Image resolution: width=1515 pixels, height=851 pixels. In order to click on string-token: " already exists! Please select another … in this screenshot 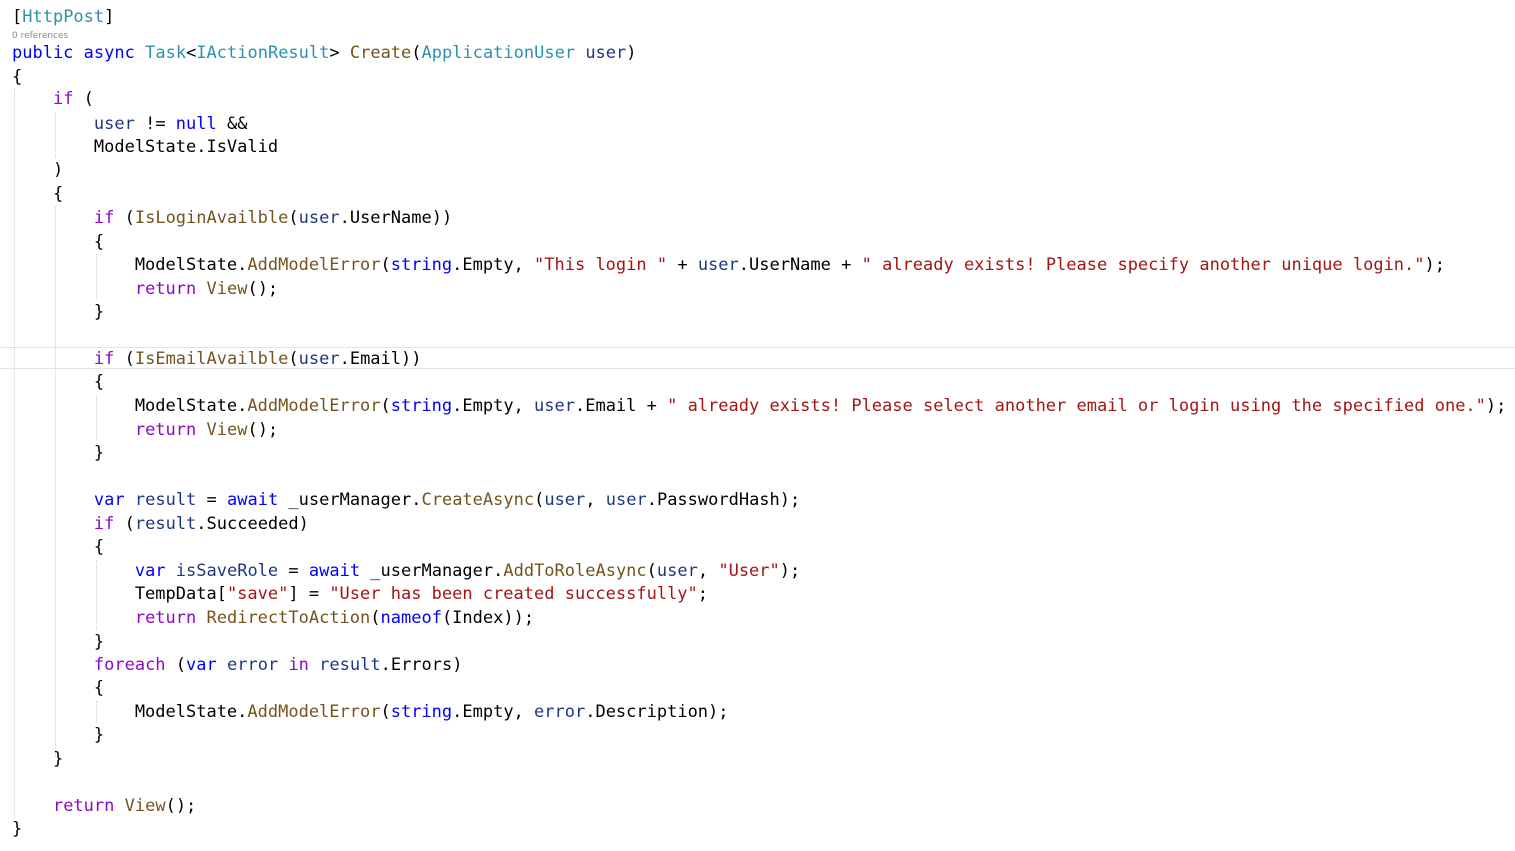, I will do `click(1076, 406)`.